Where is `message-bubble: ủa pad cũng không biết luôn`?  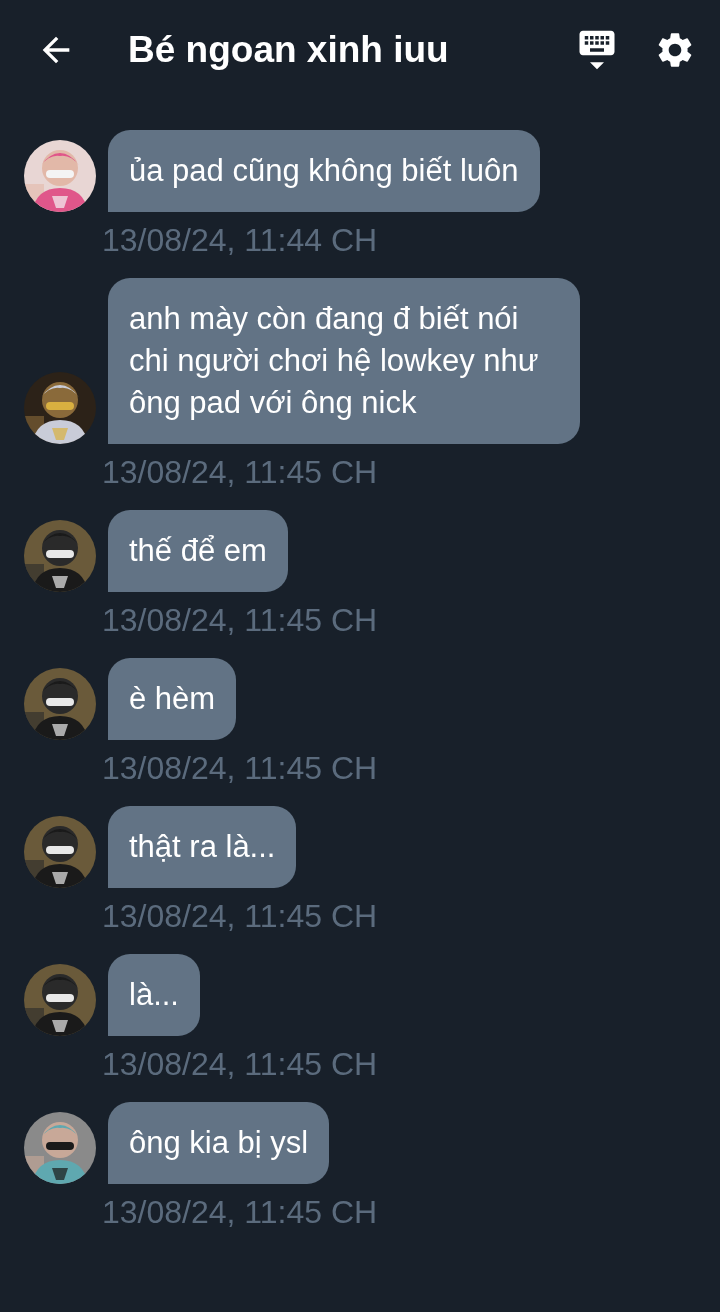
message-bubble: ủa pad cũng không biết luôn is located at coordinates (324, 171).